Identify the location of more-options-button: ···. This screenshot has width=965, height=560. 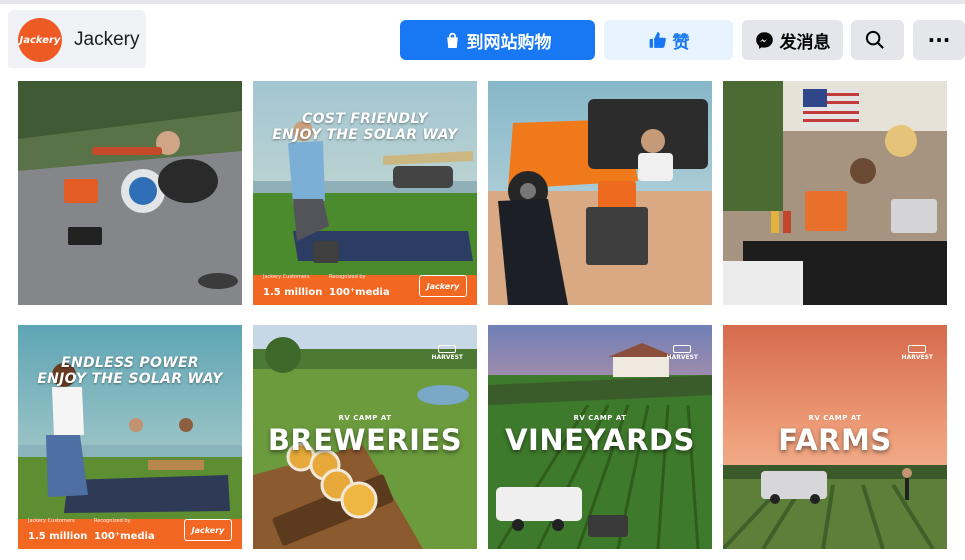
(939, 40).